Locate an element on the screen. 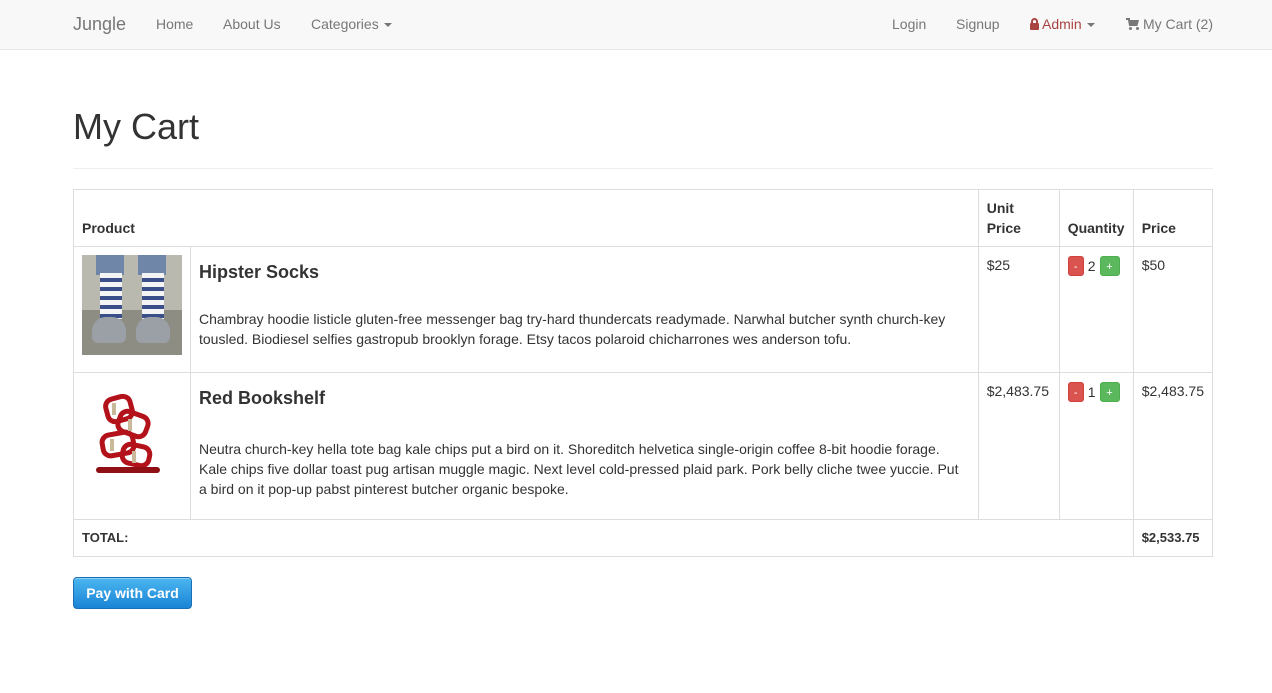 The height and width of the screenshot is (693, 1272). quantity-cell: - 2 + is located at coordinates (1096, 309).